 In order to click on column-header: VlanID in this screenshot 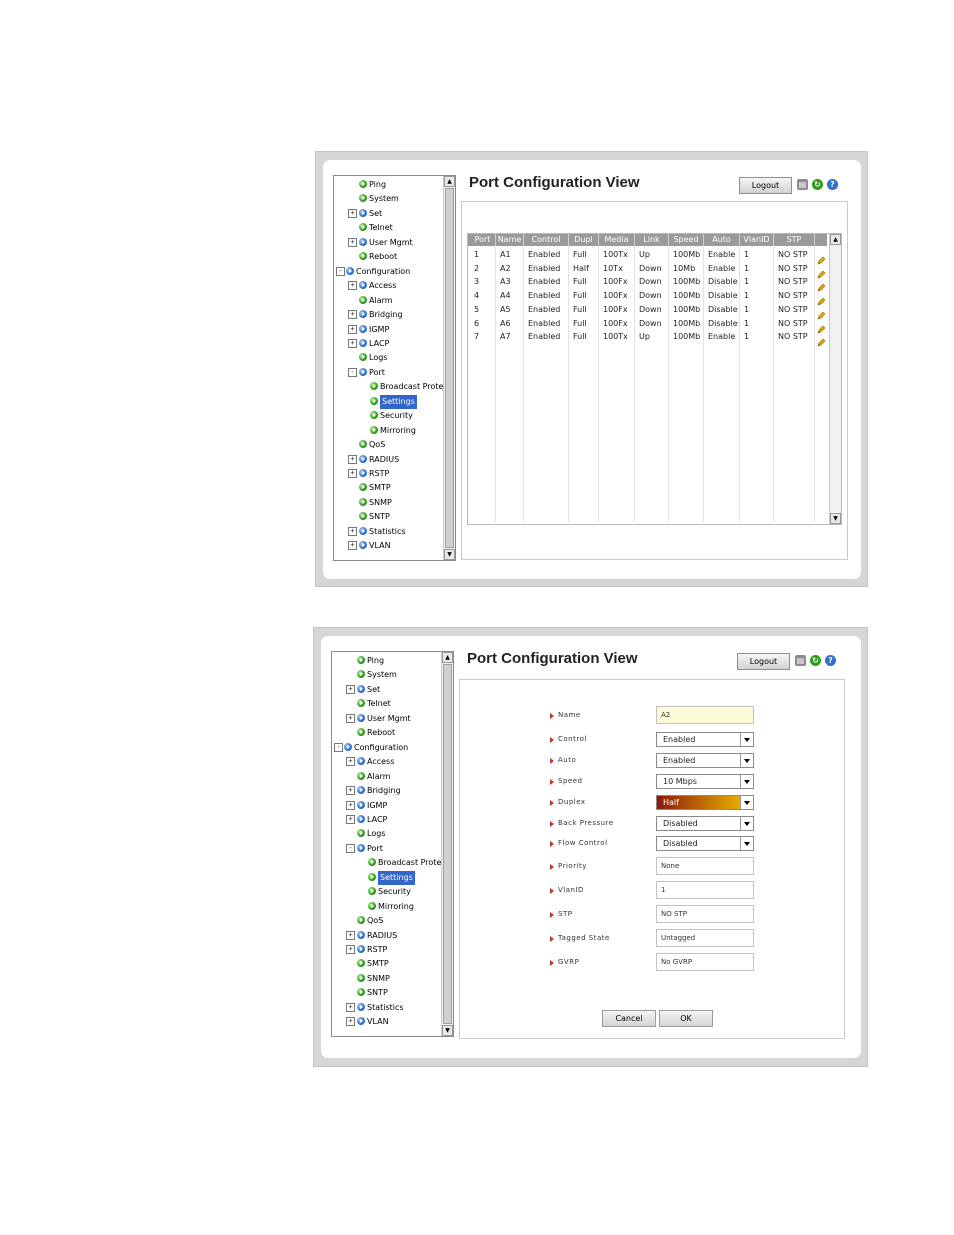, I will do `click(757, 240)`.